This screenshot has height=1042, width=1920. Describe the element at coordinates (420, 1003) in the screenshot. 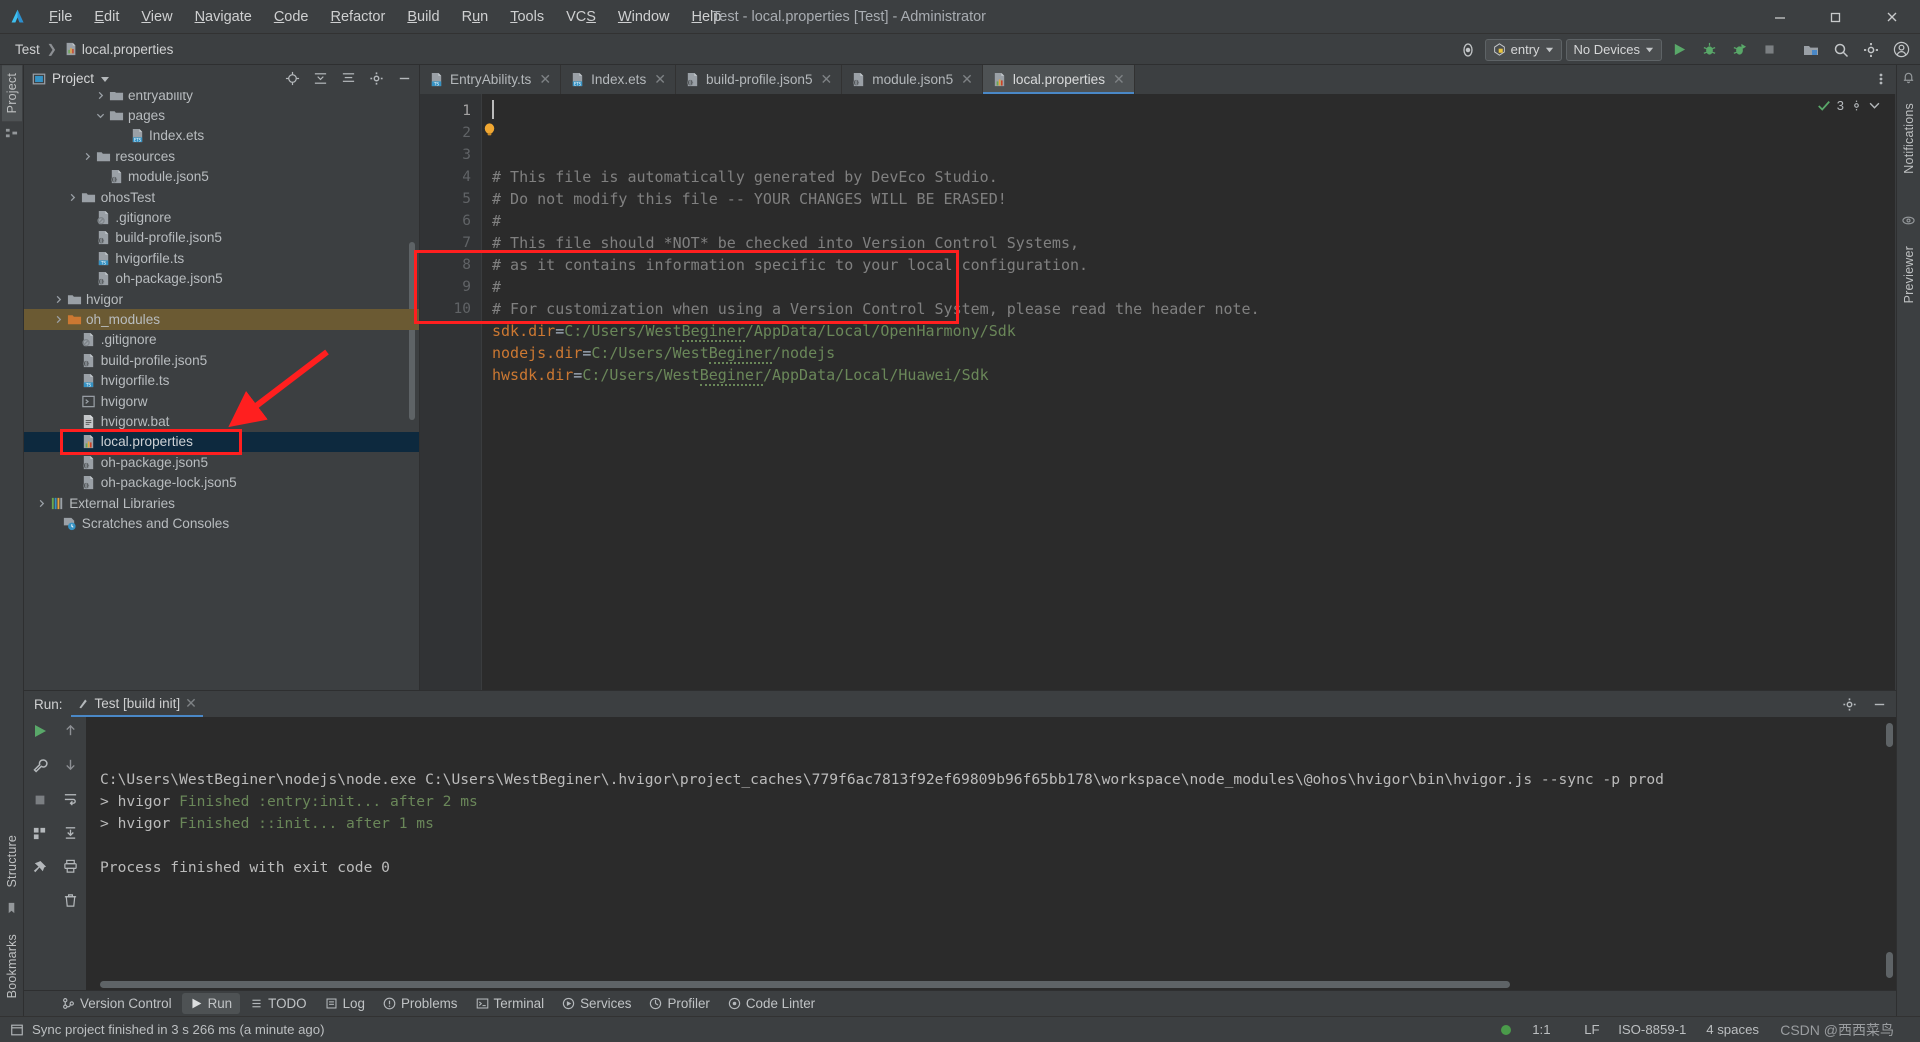

I see `tool-window-problems: Problems` at that location.